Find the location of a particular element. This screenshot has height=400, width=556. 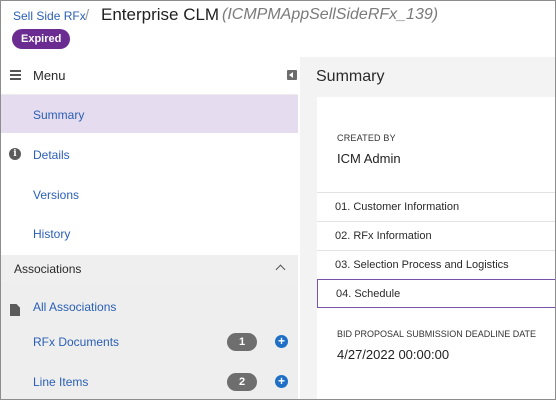

sidebar-item-summary: Summary is located at coordinates (149, 114).